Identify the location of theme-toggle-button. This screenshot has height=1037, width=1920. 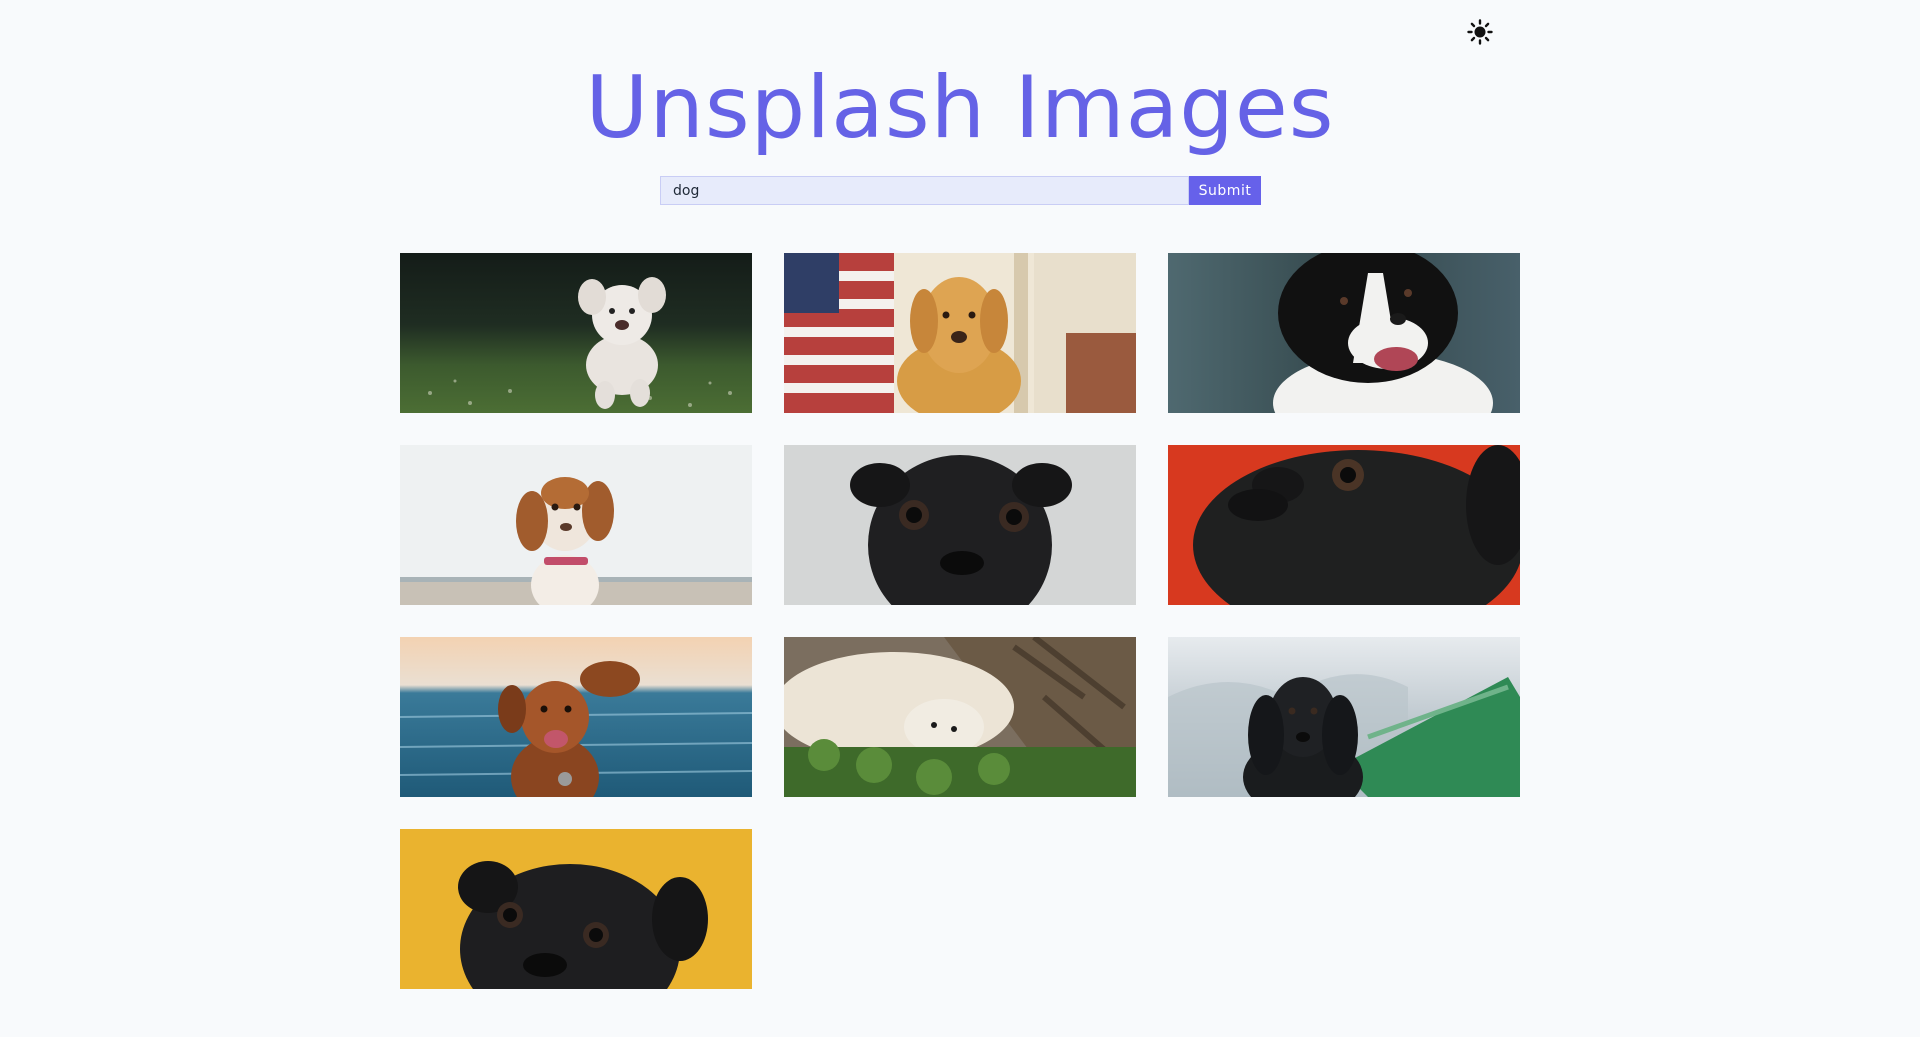
(1480, 32).